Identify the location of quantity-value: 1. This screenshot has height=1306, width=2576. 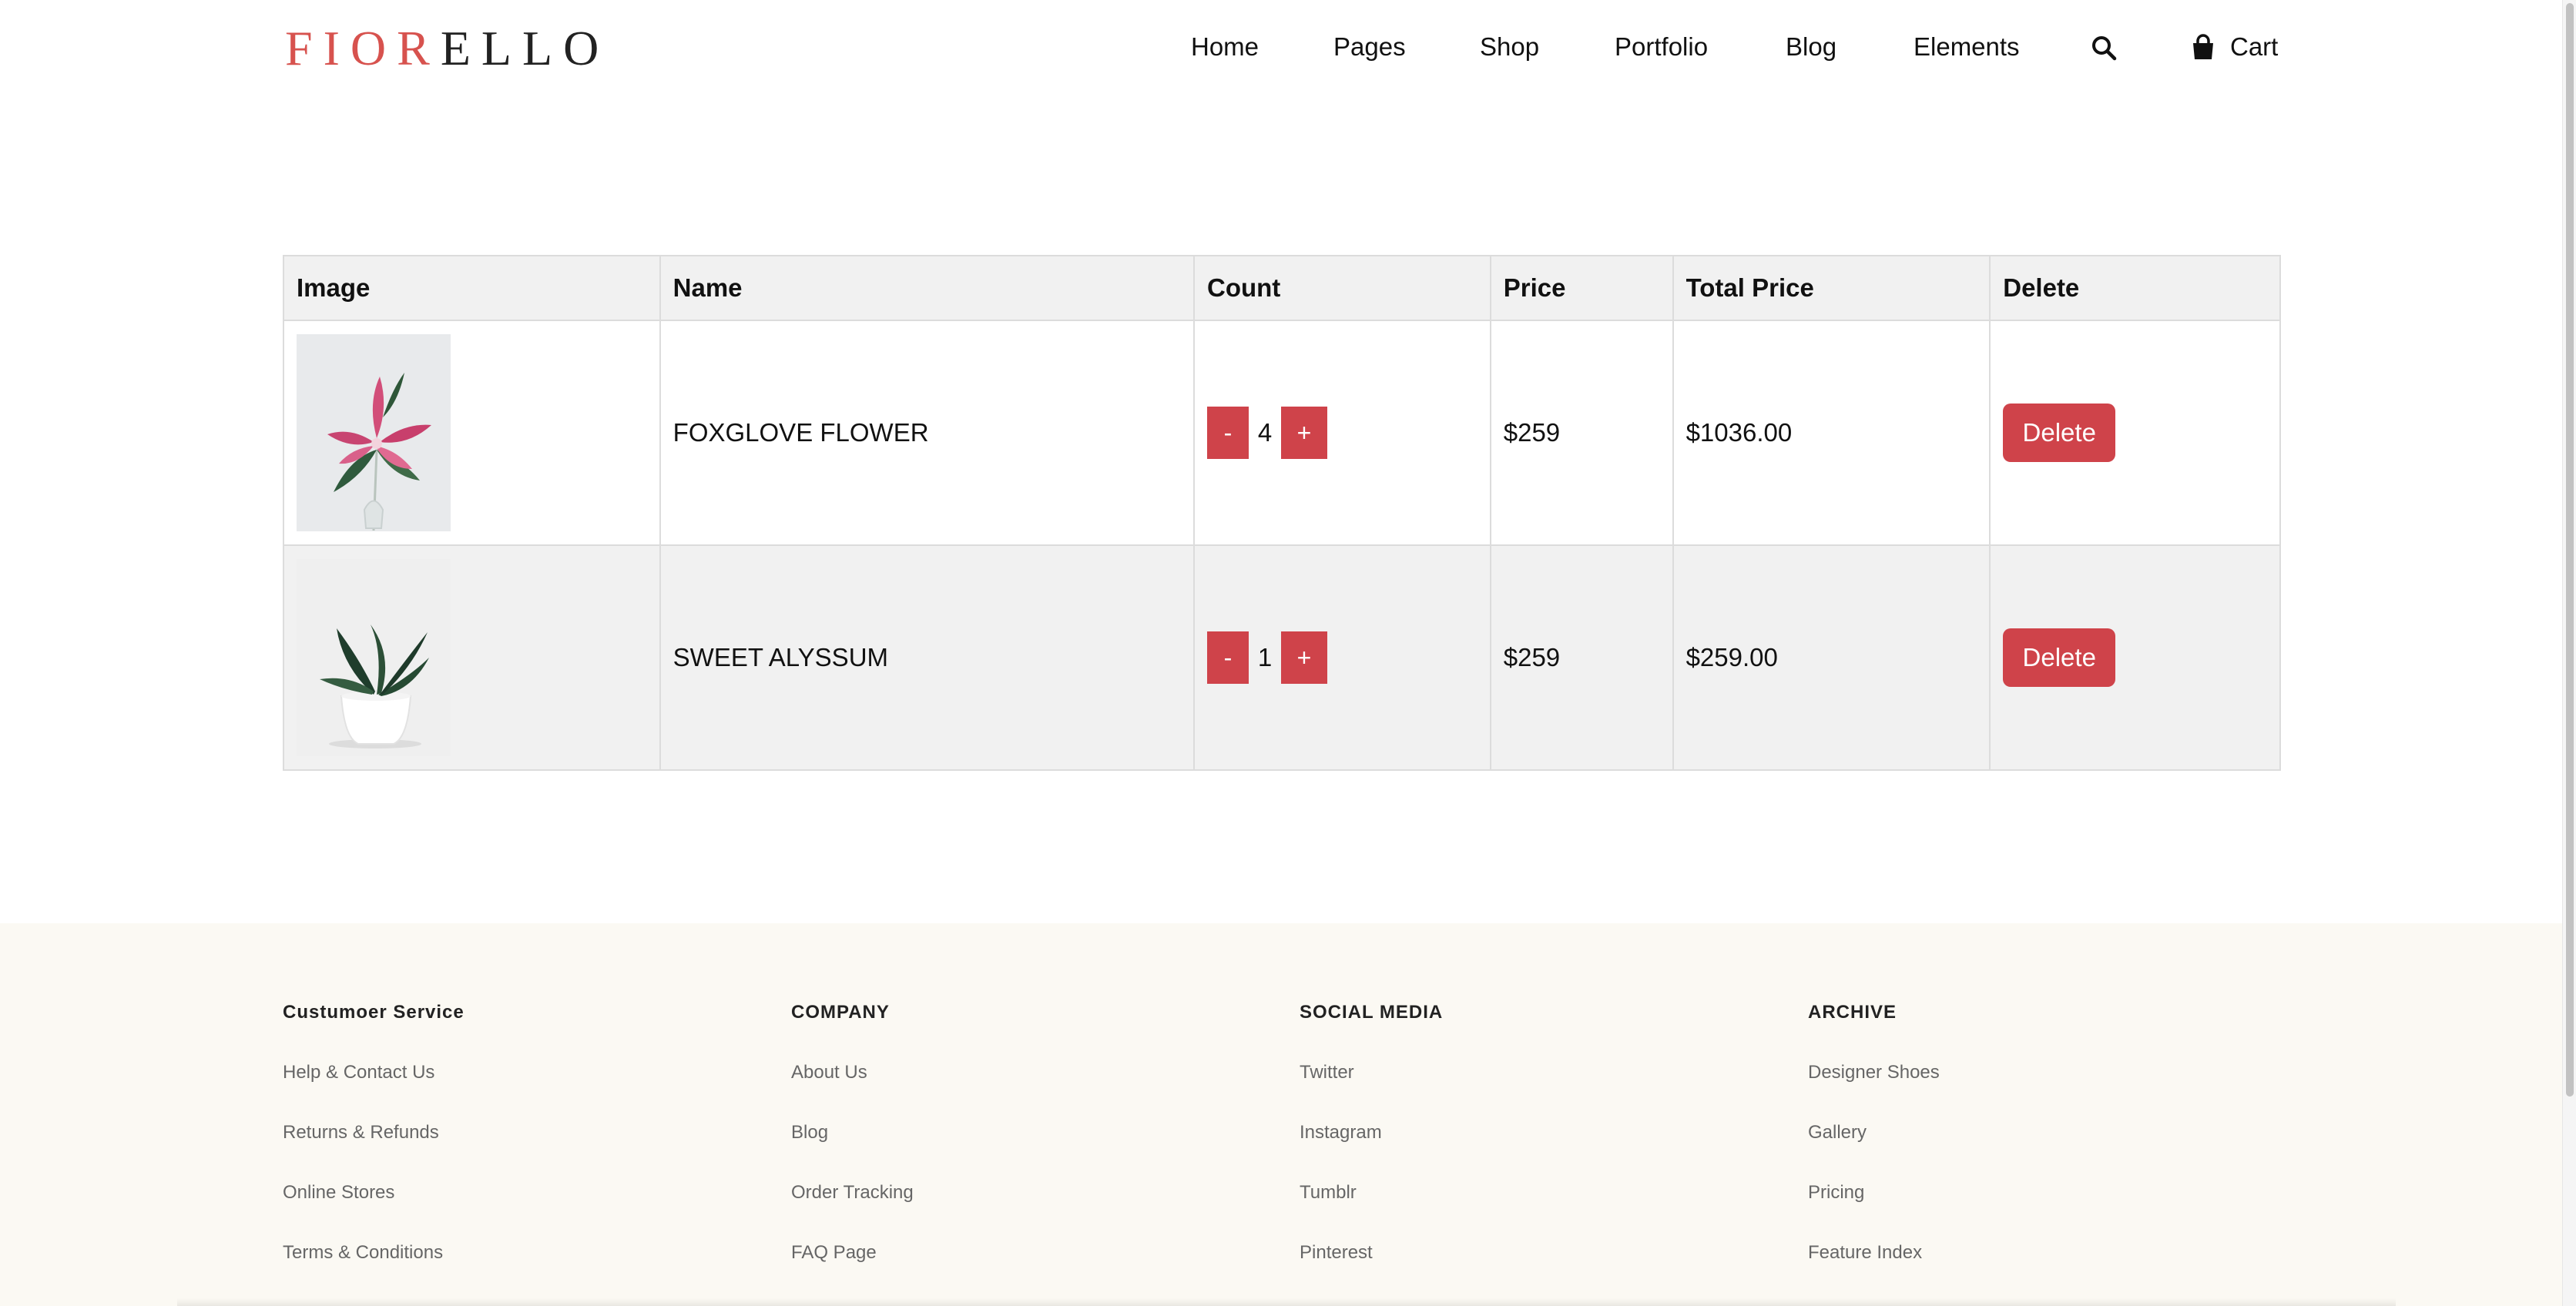
(1265, 657).